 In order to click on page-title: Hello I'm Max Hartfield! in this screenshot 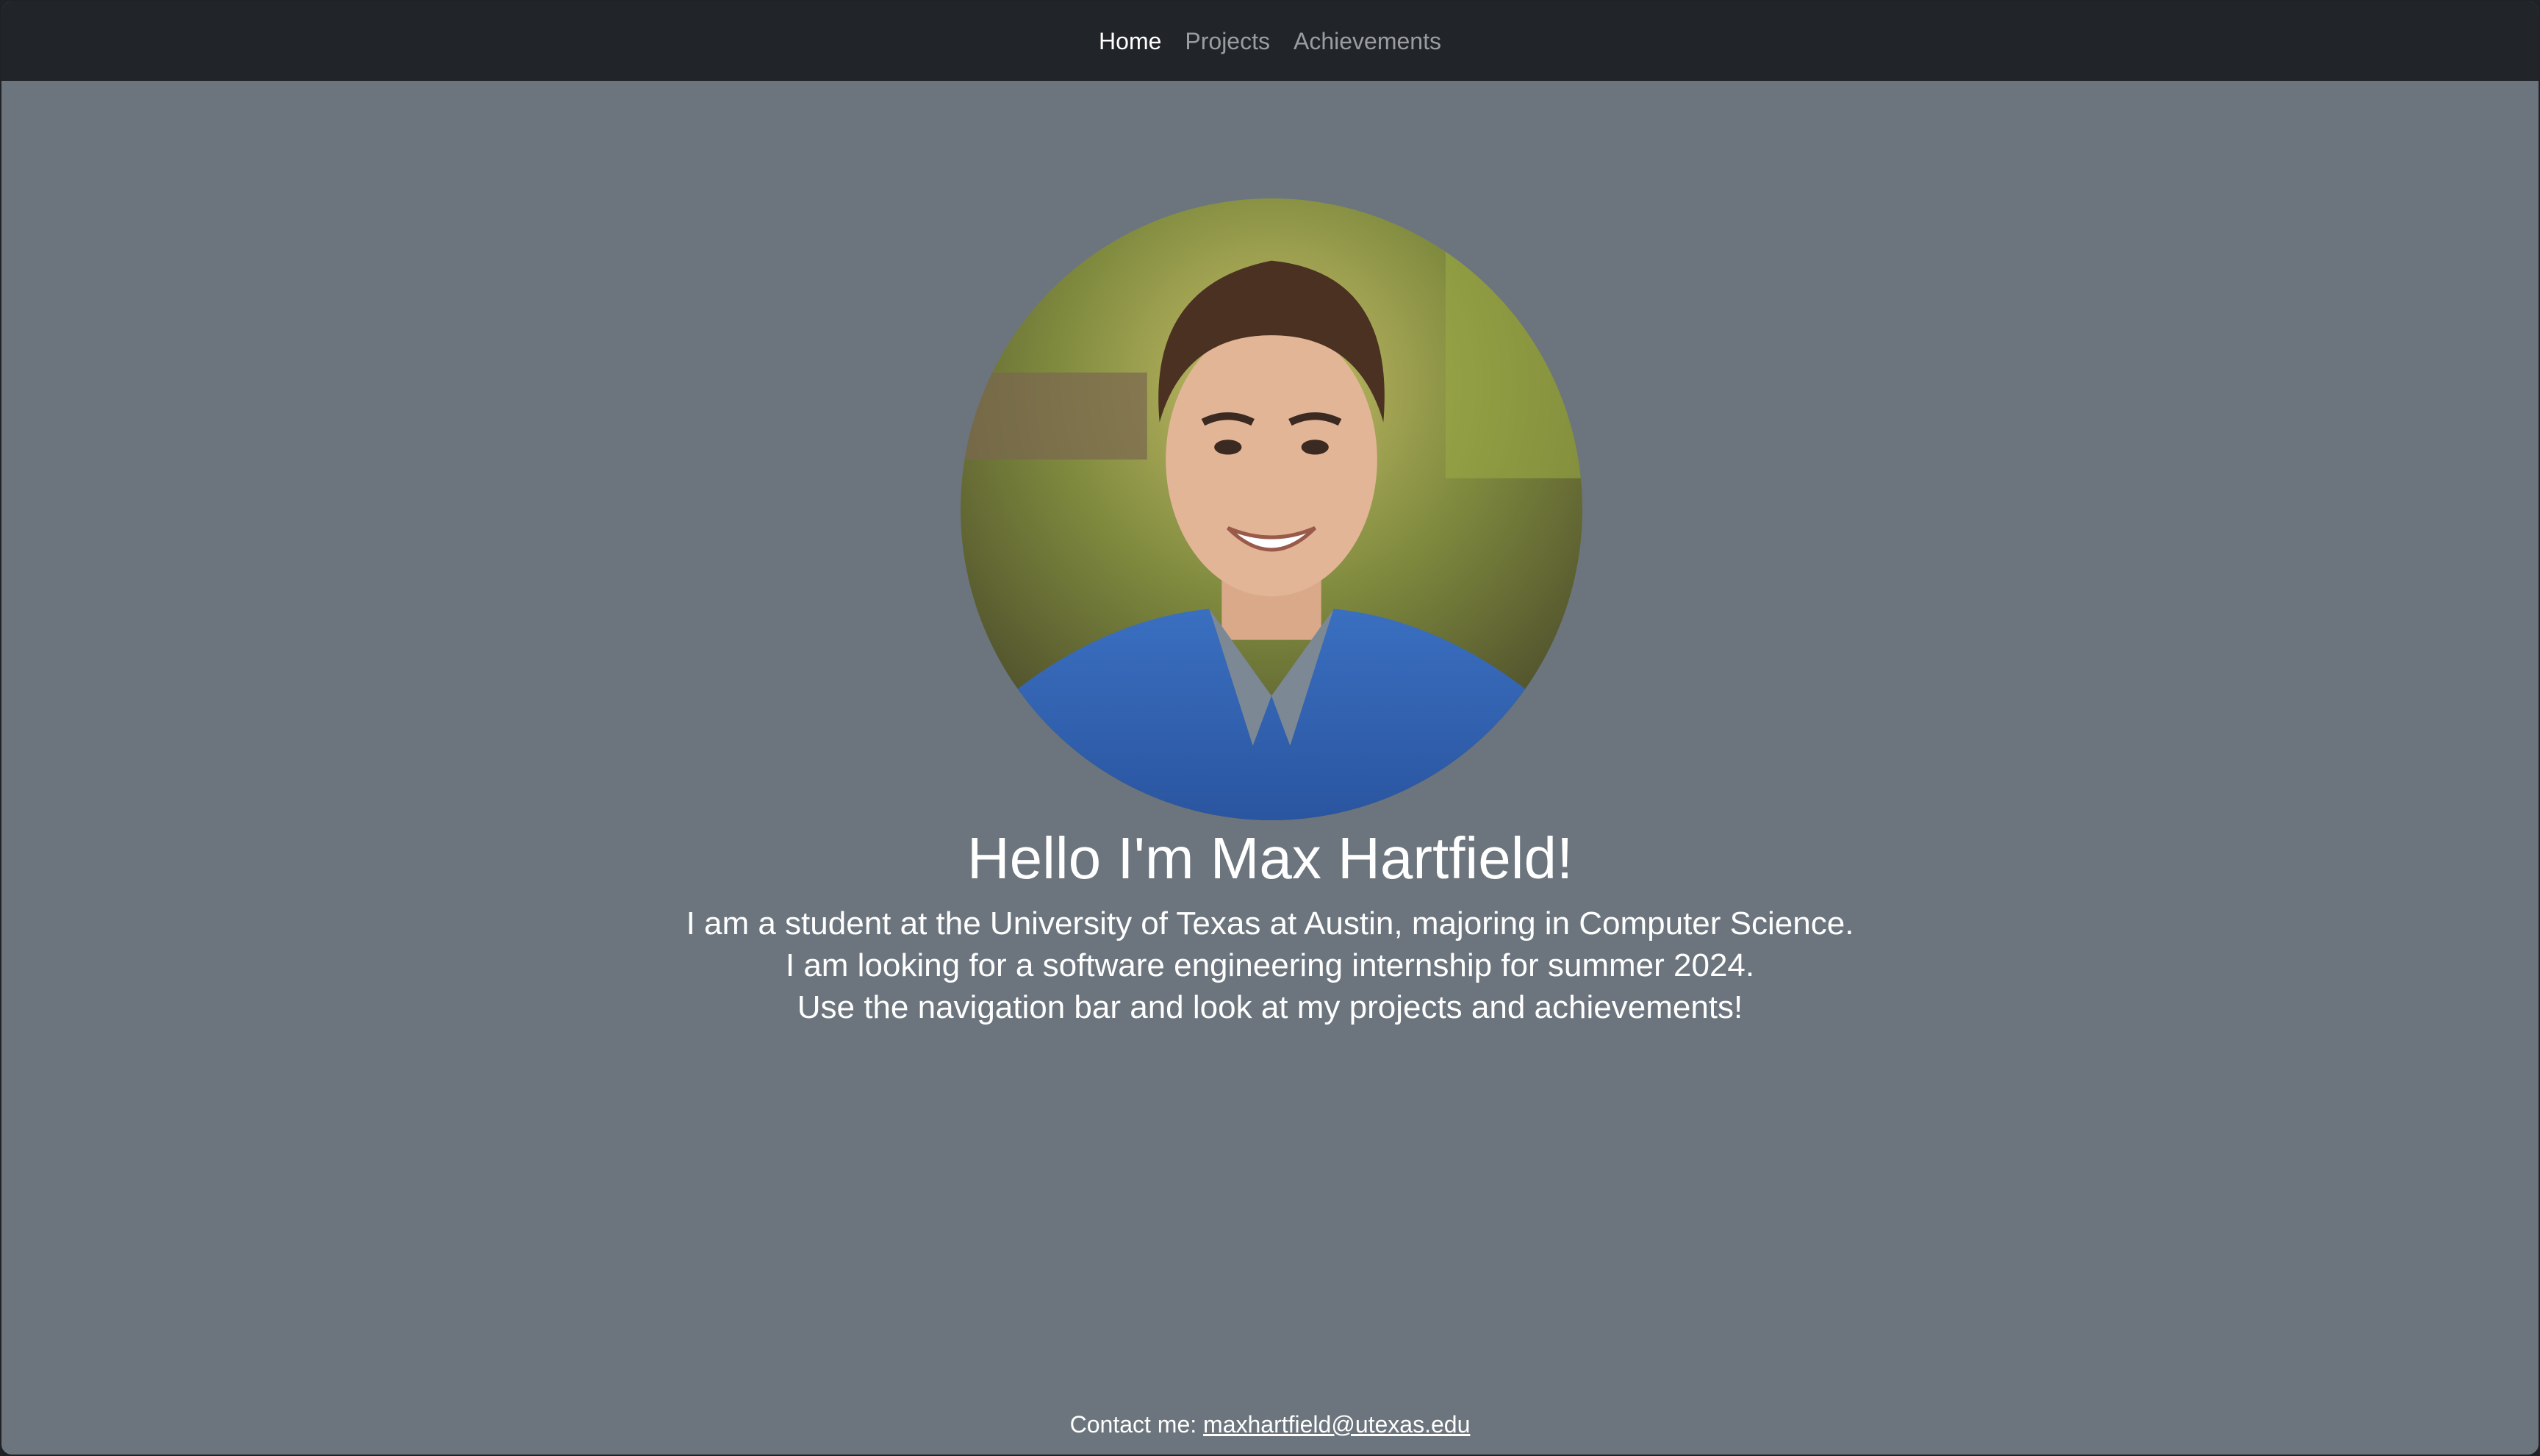, I will do `click(1270, 858)`.